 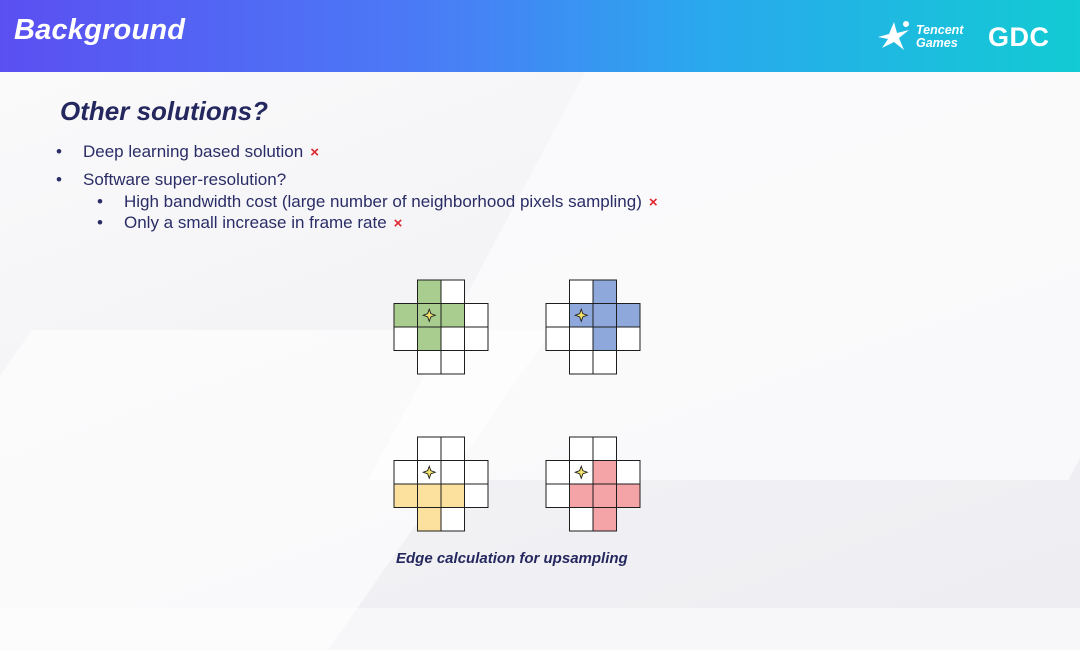 I want to click on brand-line-2: Games, so click(x=937, y=43).